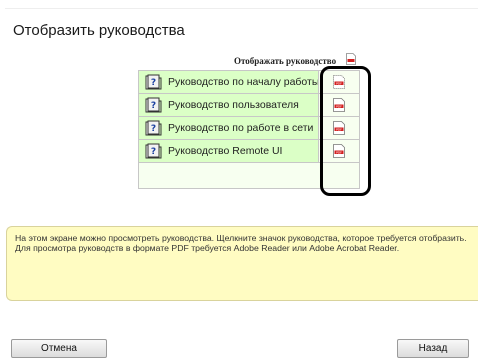  I want to click on table-row: ? Руководство по работе в сети PDF, so click(249, 128).